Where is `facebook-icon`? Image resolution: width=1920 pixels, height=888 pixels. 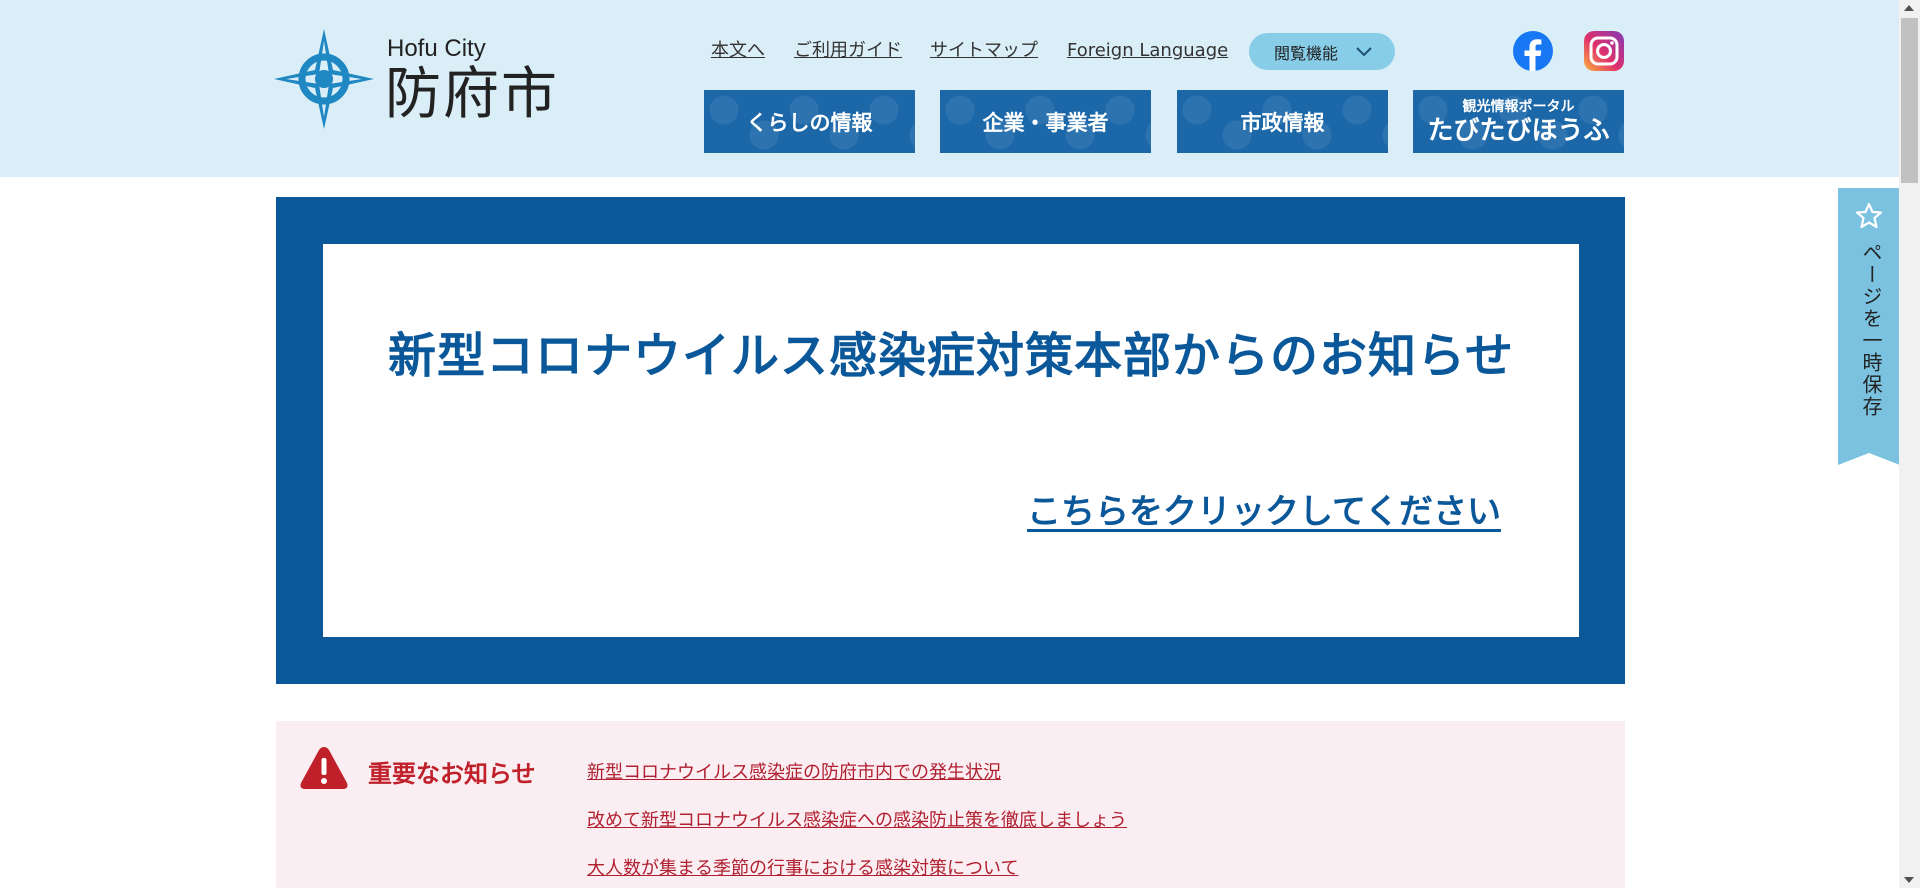 facebook-icon is located at coordinates (1533, 51).